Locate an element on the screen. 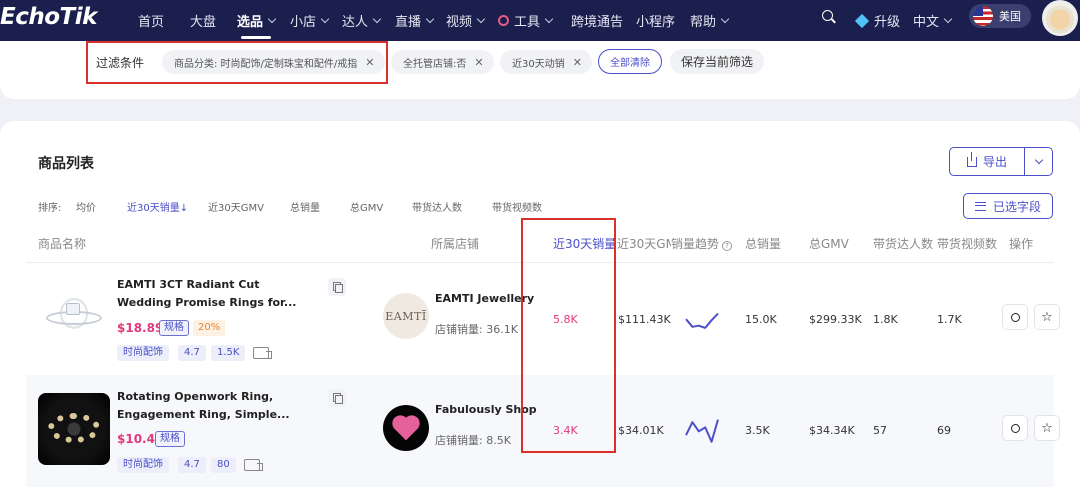 This screenshot has height=487, width=1080. search-icon is located at coordinates (827, 15).